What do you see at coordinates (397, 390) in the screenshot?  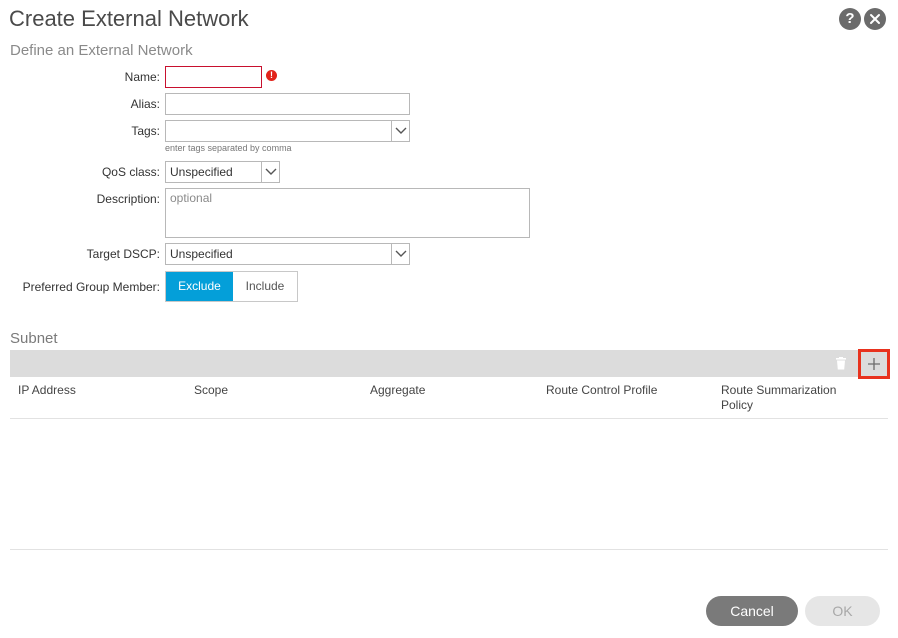 I see `column-aggregate: Aggregate` at bounding box center [397, 390].